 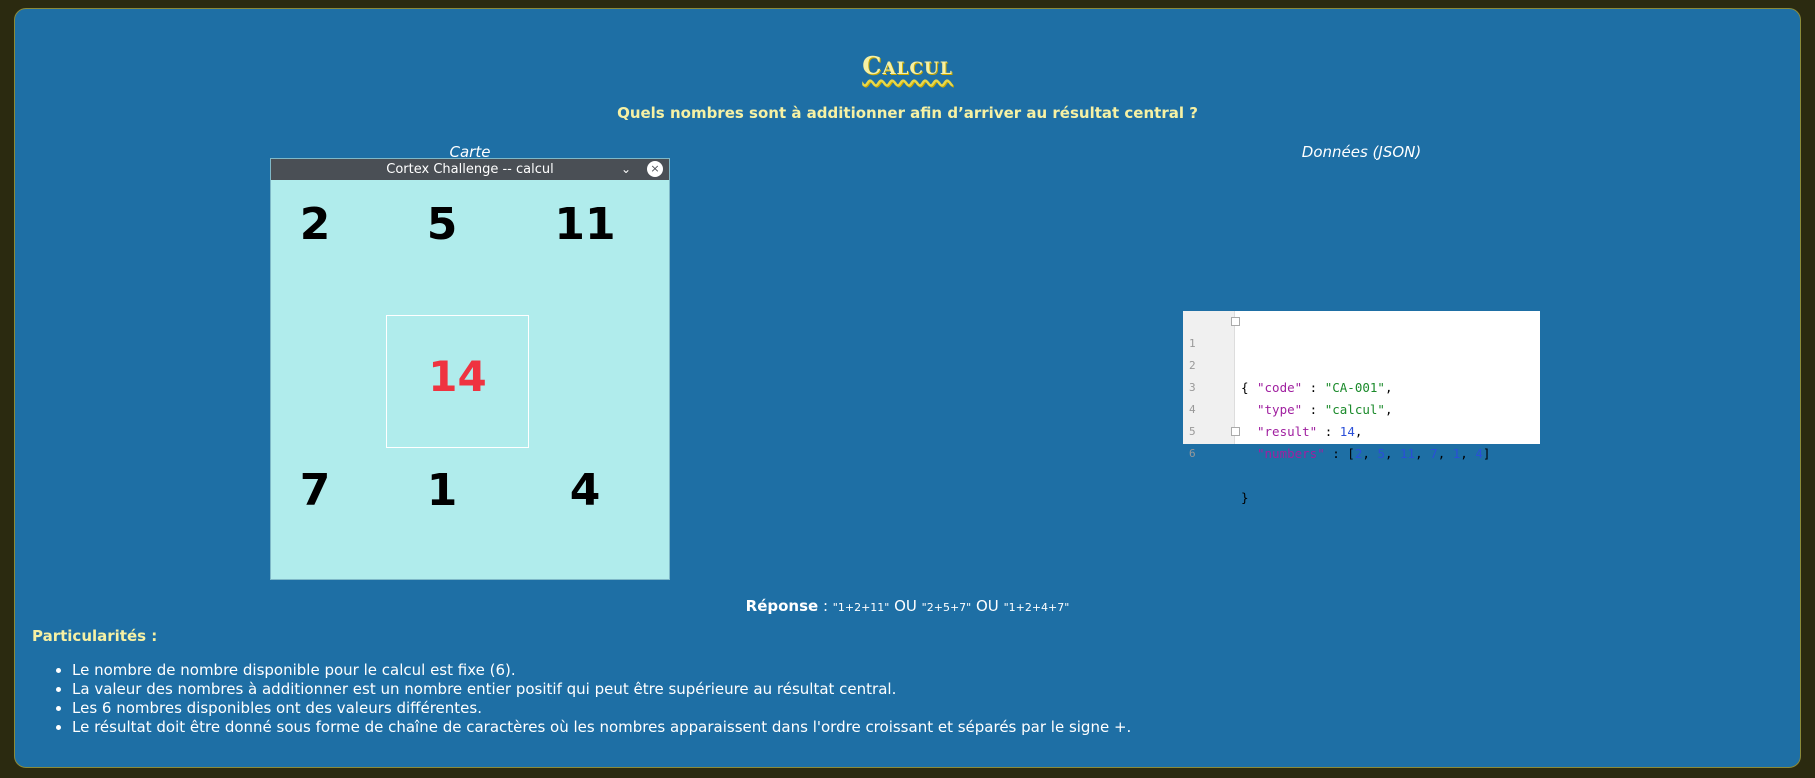 I want to click on answer-option: "2+5+7", so click(x=946, y=607).